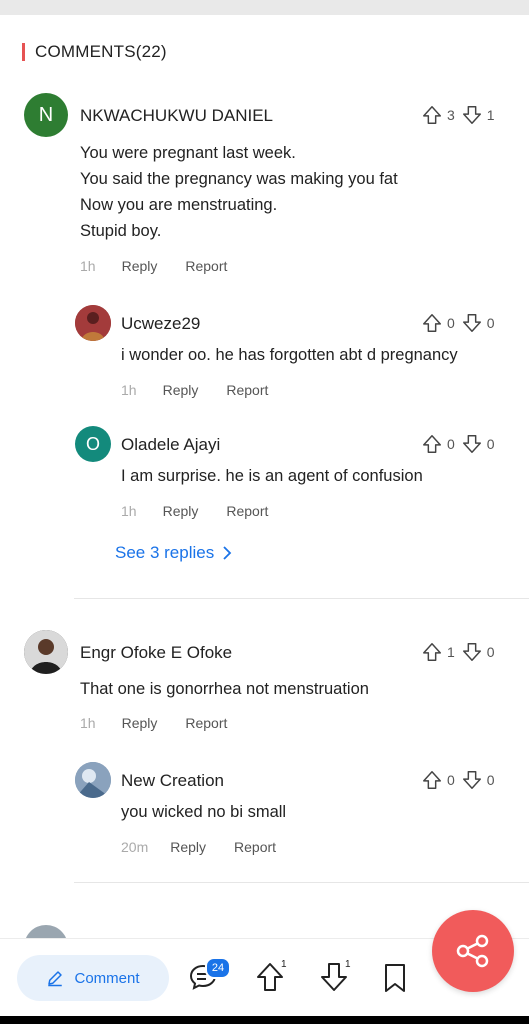 Image resolution: width=529 pixels, height=1024 pixels. Describe the element at coordinates (107, 978) in the screenshot. I see `comment-button-label: Comment` at that location.